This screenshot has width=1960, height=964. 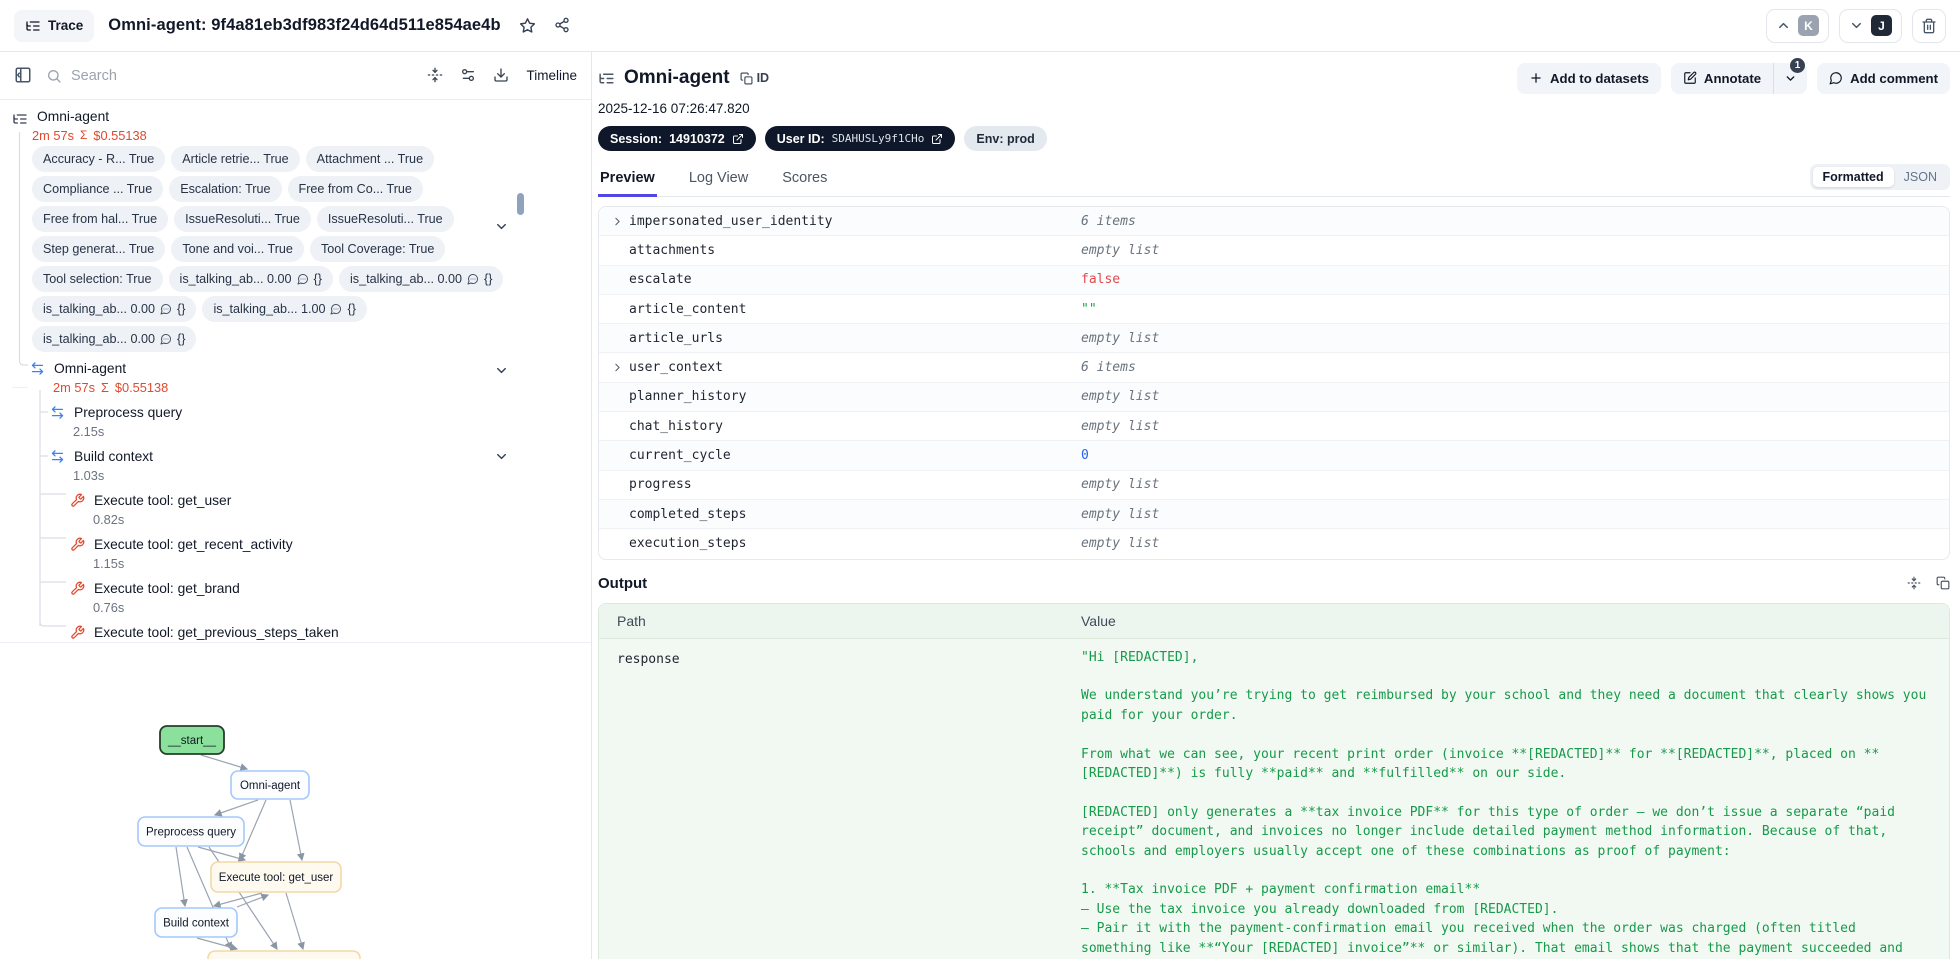 What do you see at coordinates (98, 159) in the screenshot?
I see `score-badge: Accuracy - R... True` at bounding box center [98, 159].